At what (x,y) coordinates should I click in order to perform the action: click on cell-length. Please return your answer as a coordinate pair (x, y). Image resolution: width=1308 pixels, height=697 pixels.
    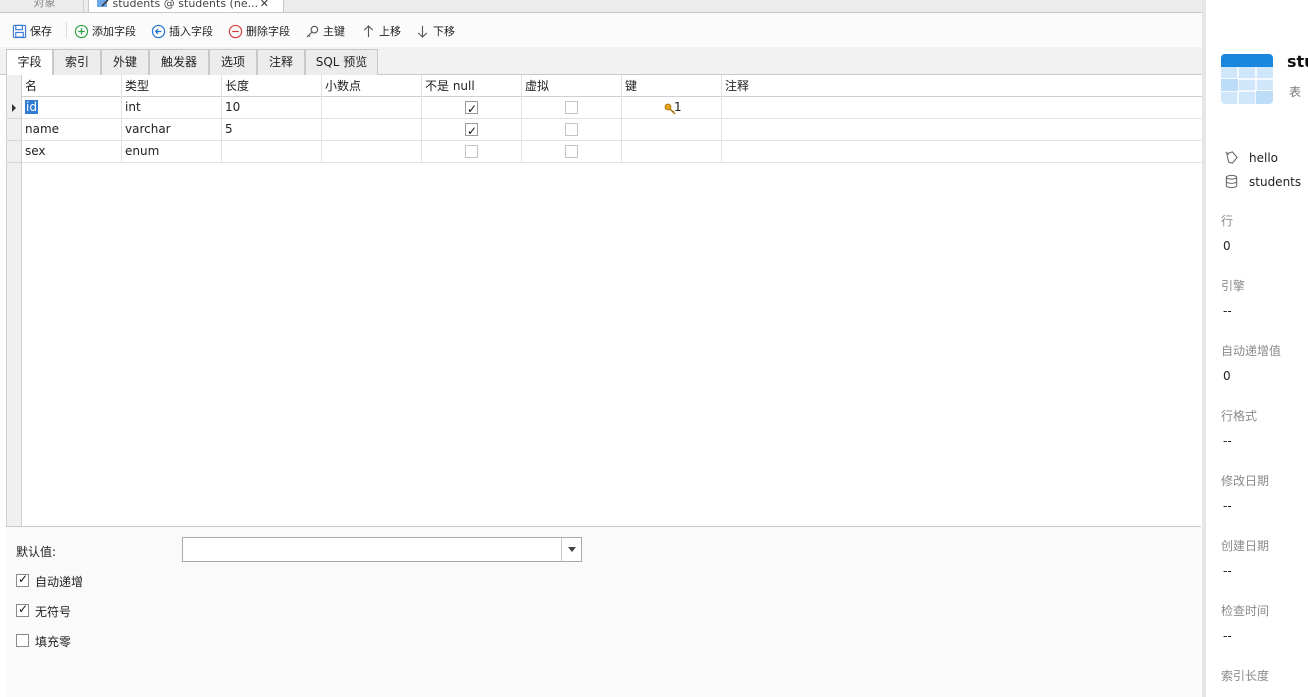
    Looking at the image, I should click on (272, 152).